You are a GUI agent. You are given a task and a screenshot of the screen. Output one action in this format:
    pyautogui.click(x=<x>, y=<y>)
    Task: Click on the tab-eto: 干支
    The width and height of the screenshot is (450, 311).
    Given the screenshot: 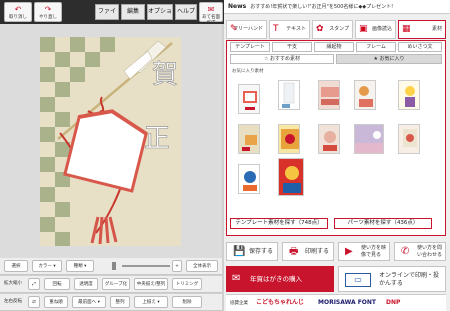 What is the action you would take?
    pyautogui.click(x=292, y=47)
    